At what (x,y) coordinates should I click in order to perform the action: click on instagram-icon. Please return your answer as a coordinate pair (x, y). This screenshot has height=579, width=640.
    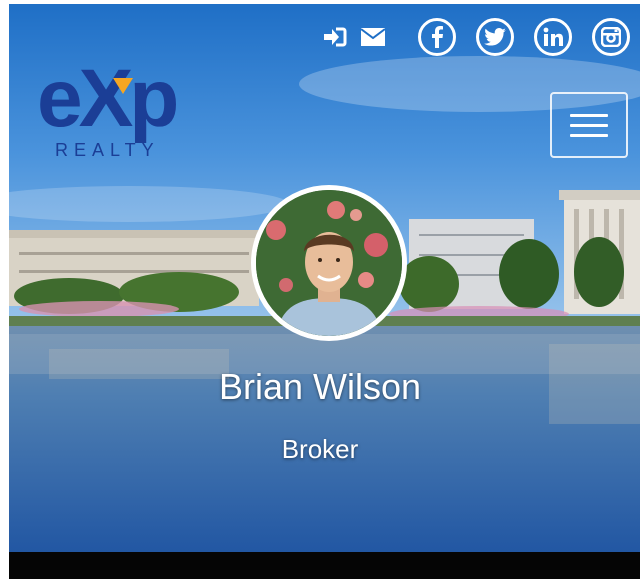
    Looking at the image, I should click on (611, 37).